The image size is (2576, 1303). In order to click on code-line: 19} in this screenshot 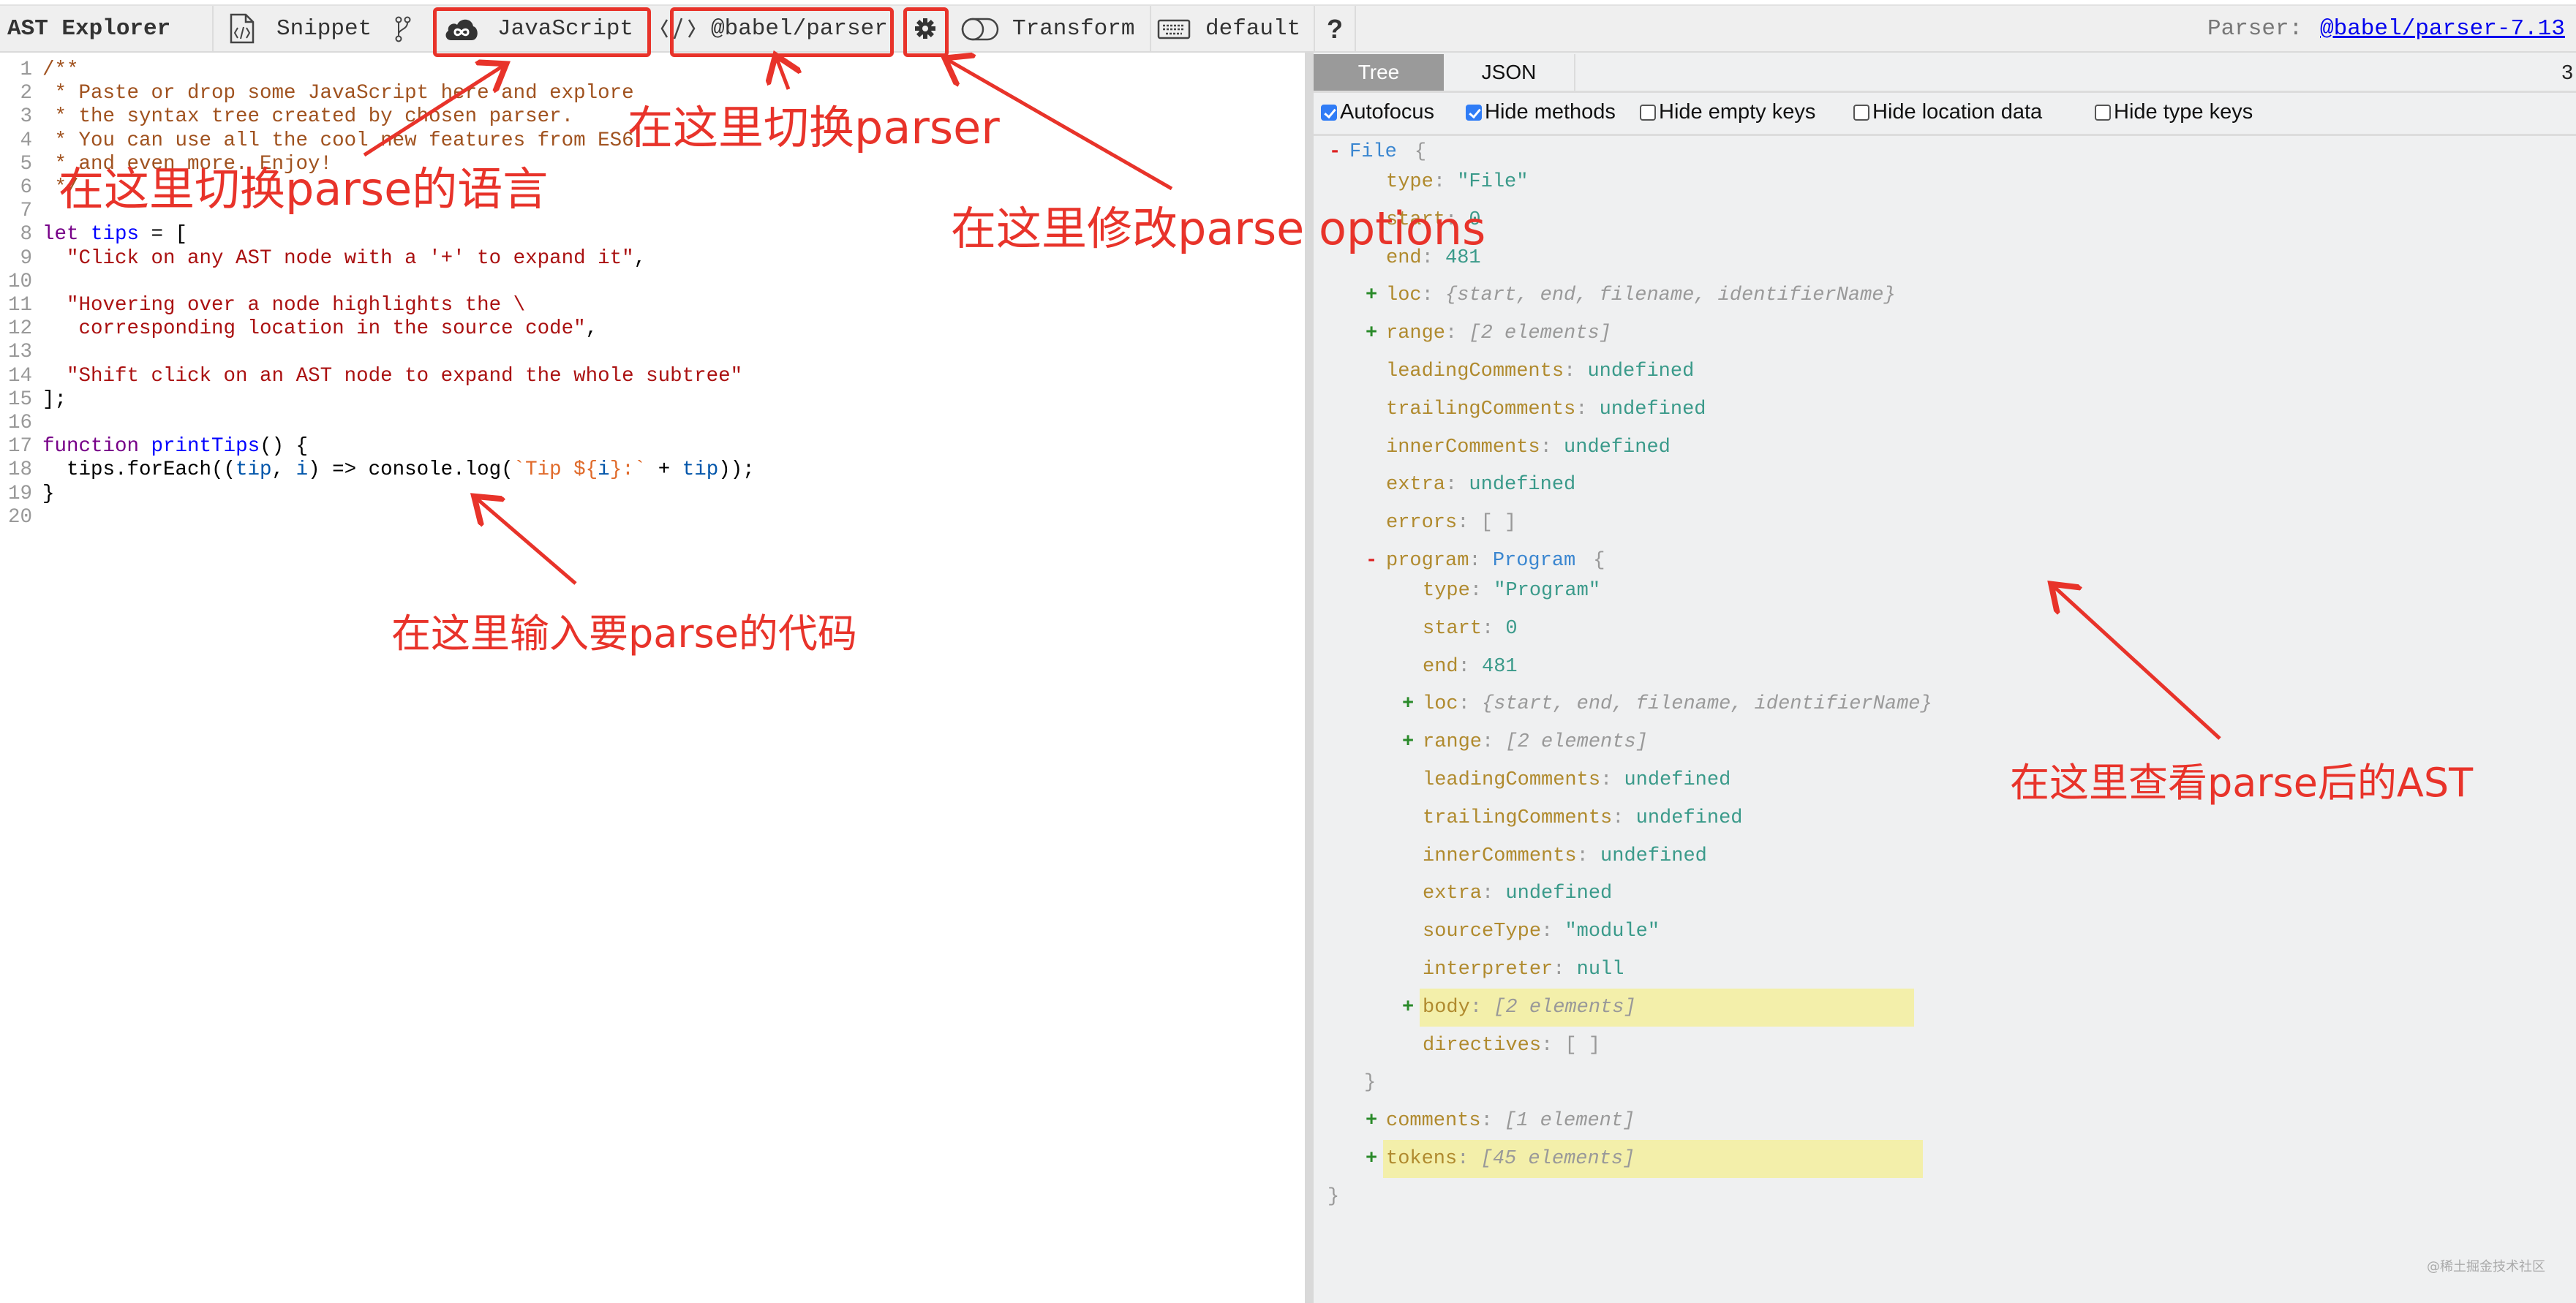, I will do `click(651, 494)`.